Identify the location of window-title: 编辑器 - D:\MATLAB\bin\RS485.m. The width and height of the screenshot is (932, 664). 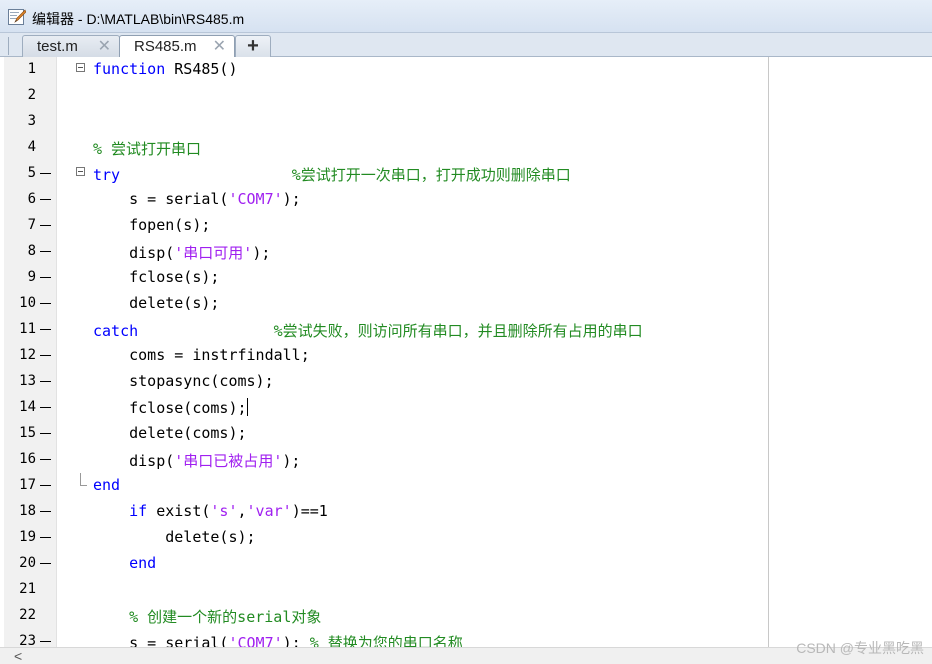
(138, 19).